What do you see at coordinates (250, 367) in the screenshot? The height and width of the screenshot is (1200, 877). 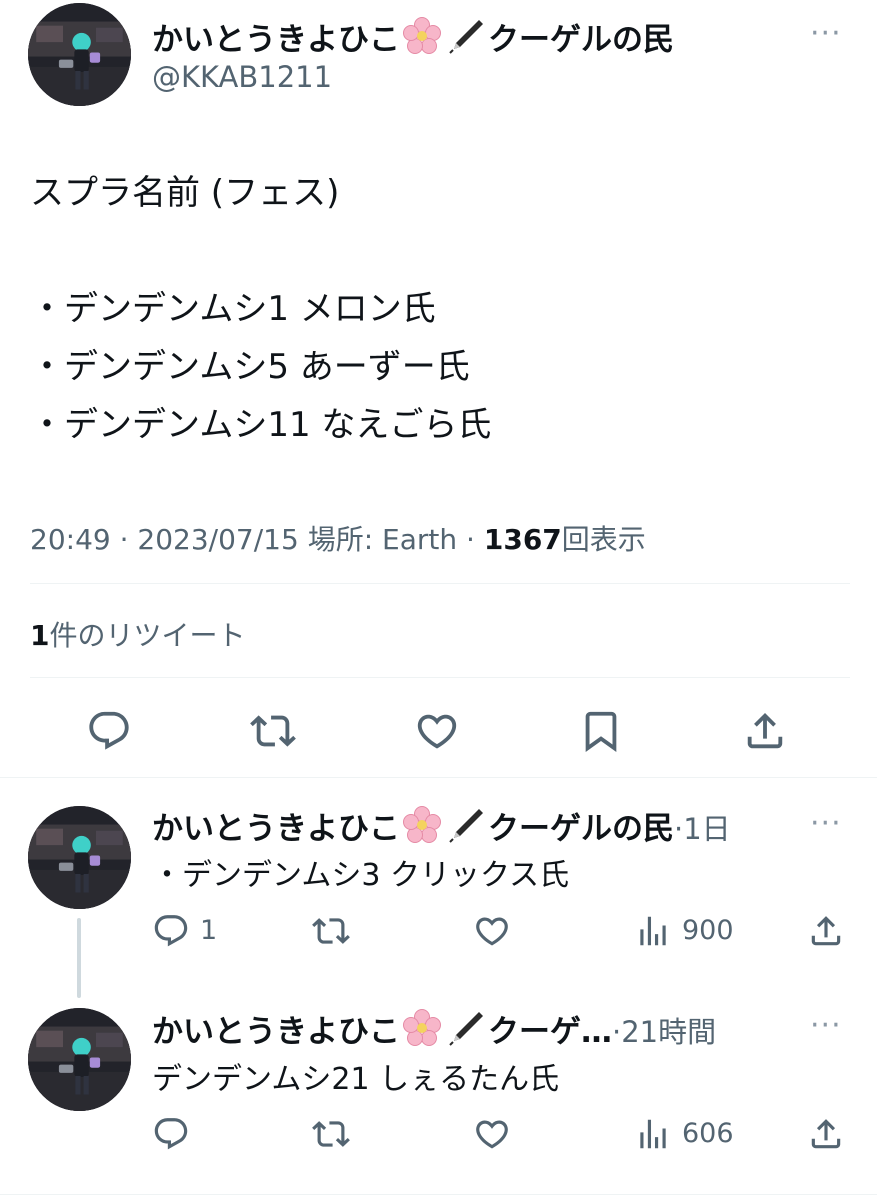 I see `tweet-text-line: ・デンデンムシ5 あーずー氏` at bounding box center [250, 367].